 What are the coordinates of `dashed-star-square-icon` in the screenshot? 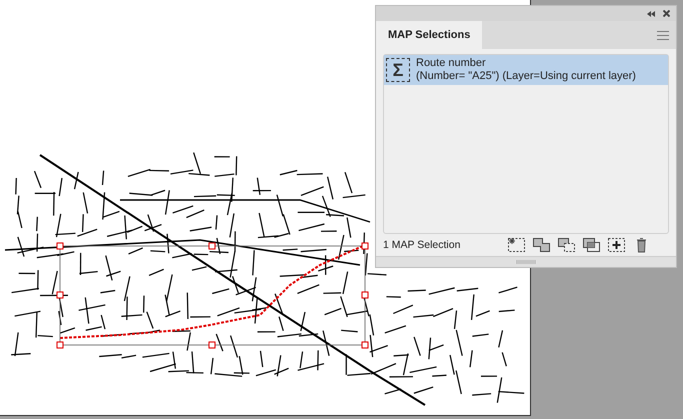 It's located at (516, 245).